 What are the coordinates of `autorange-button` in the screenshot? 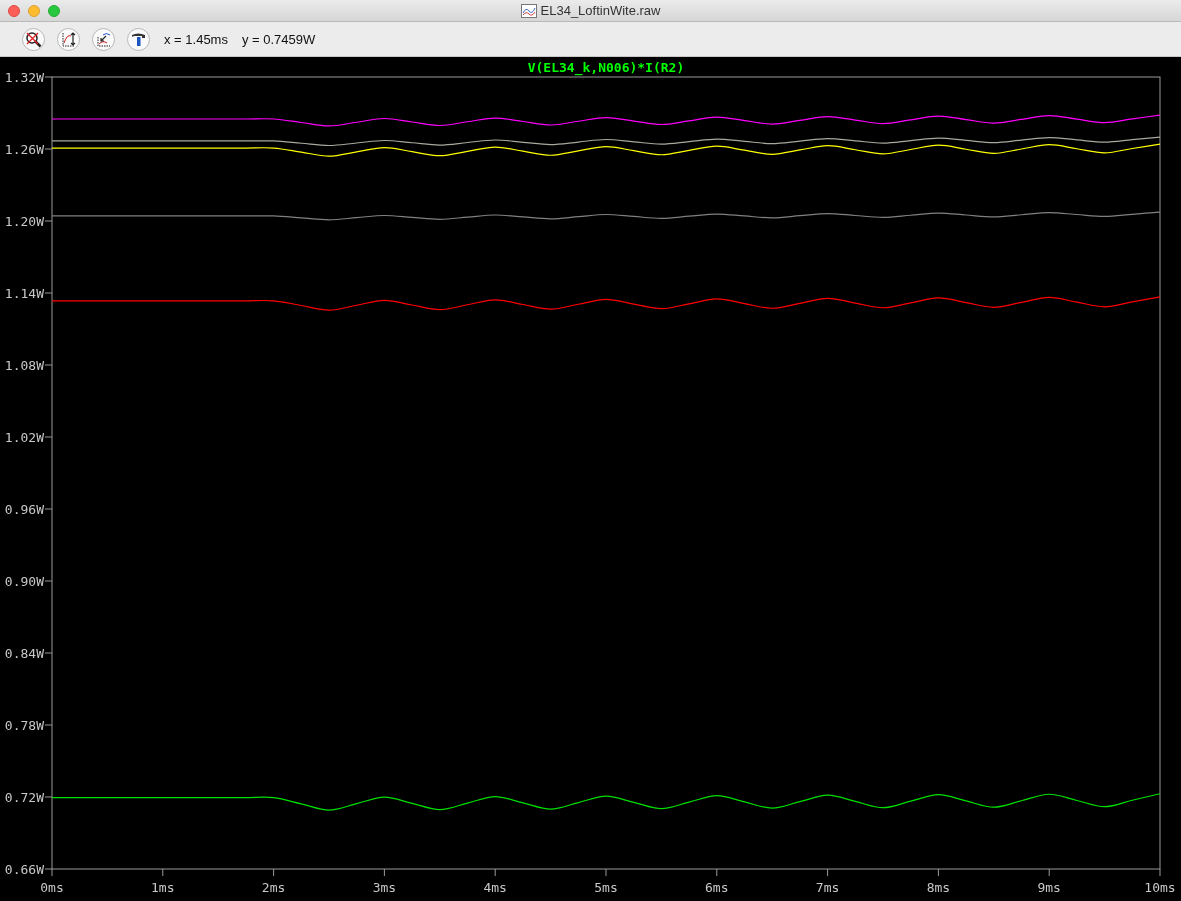 It's located at (68, 39).